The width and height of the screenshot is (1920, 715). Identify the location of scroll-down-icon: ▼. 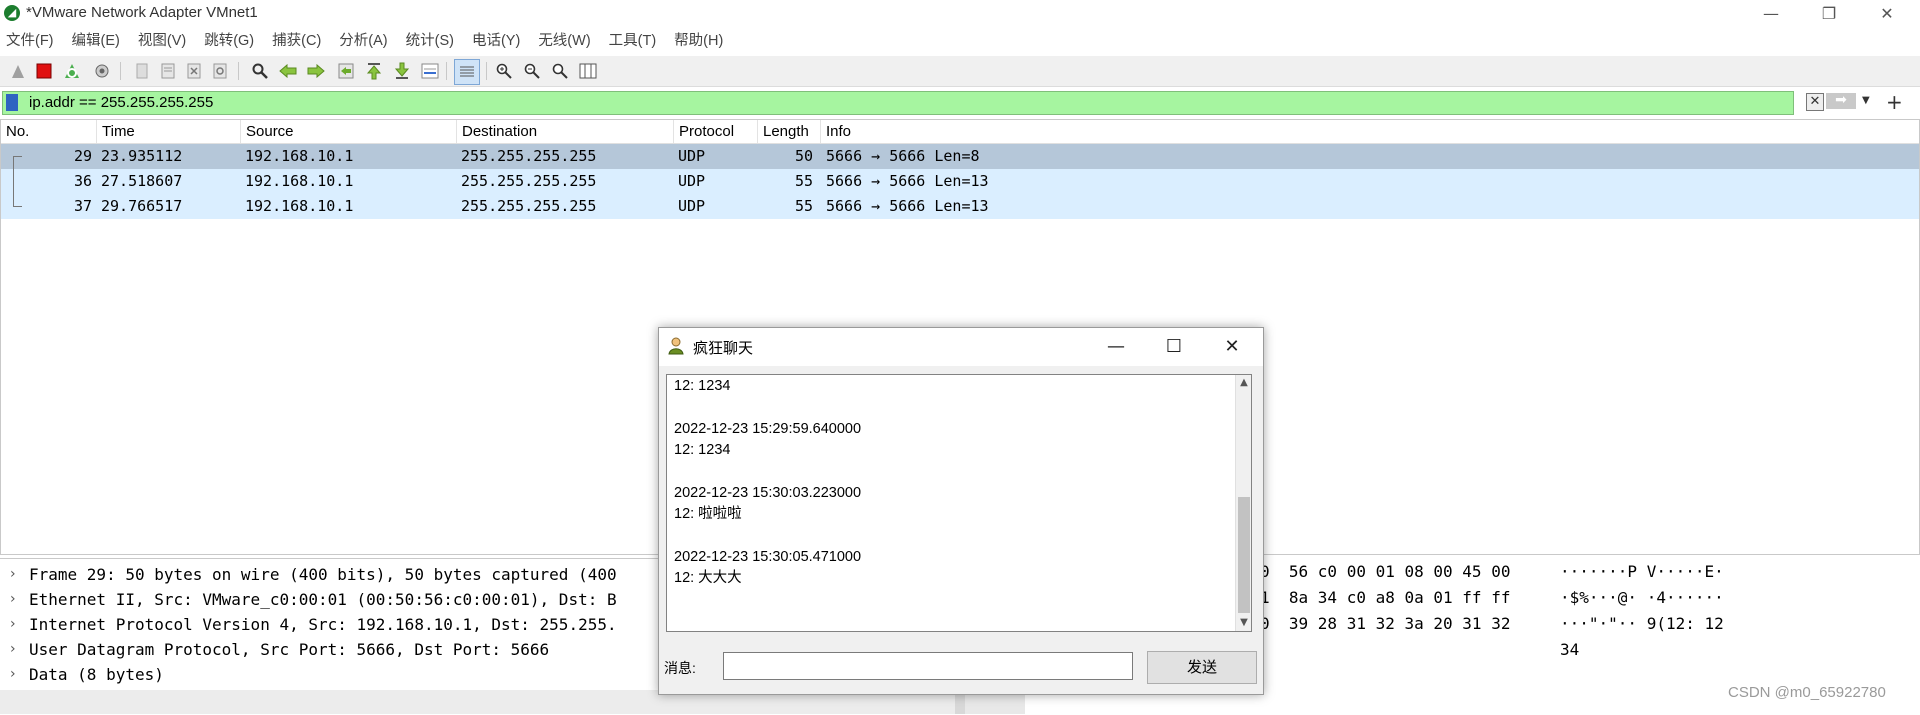
(1243, 623).